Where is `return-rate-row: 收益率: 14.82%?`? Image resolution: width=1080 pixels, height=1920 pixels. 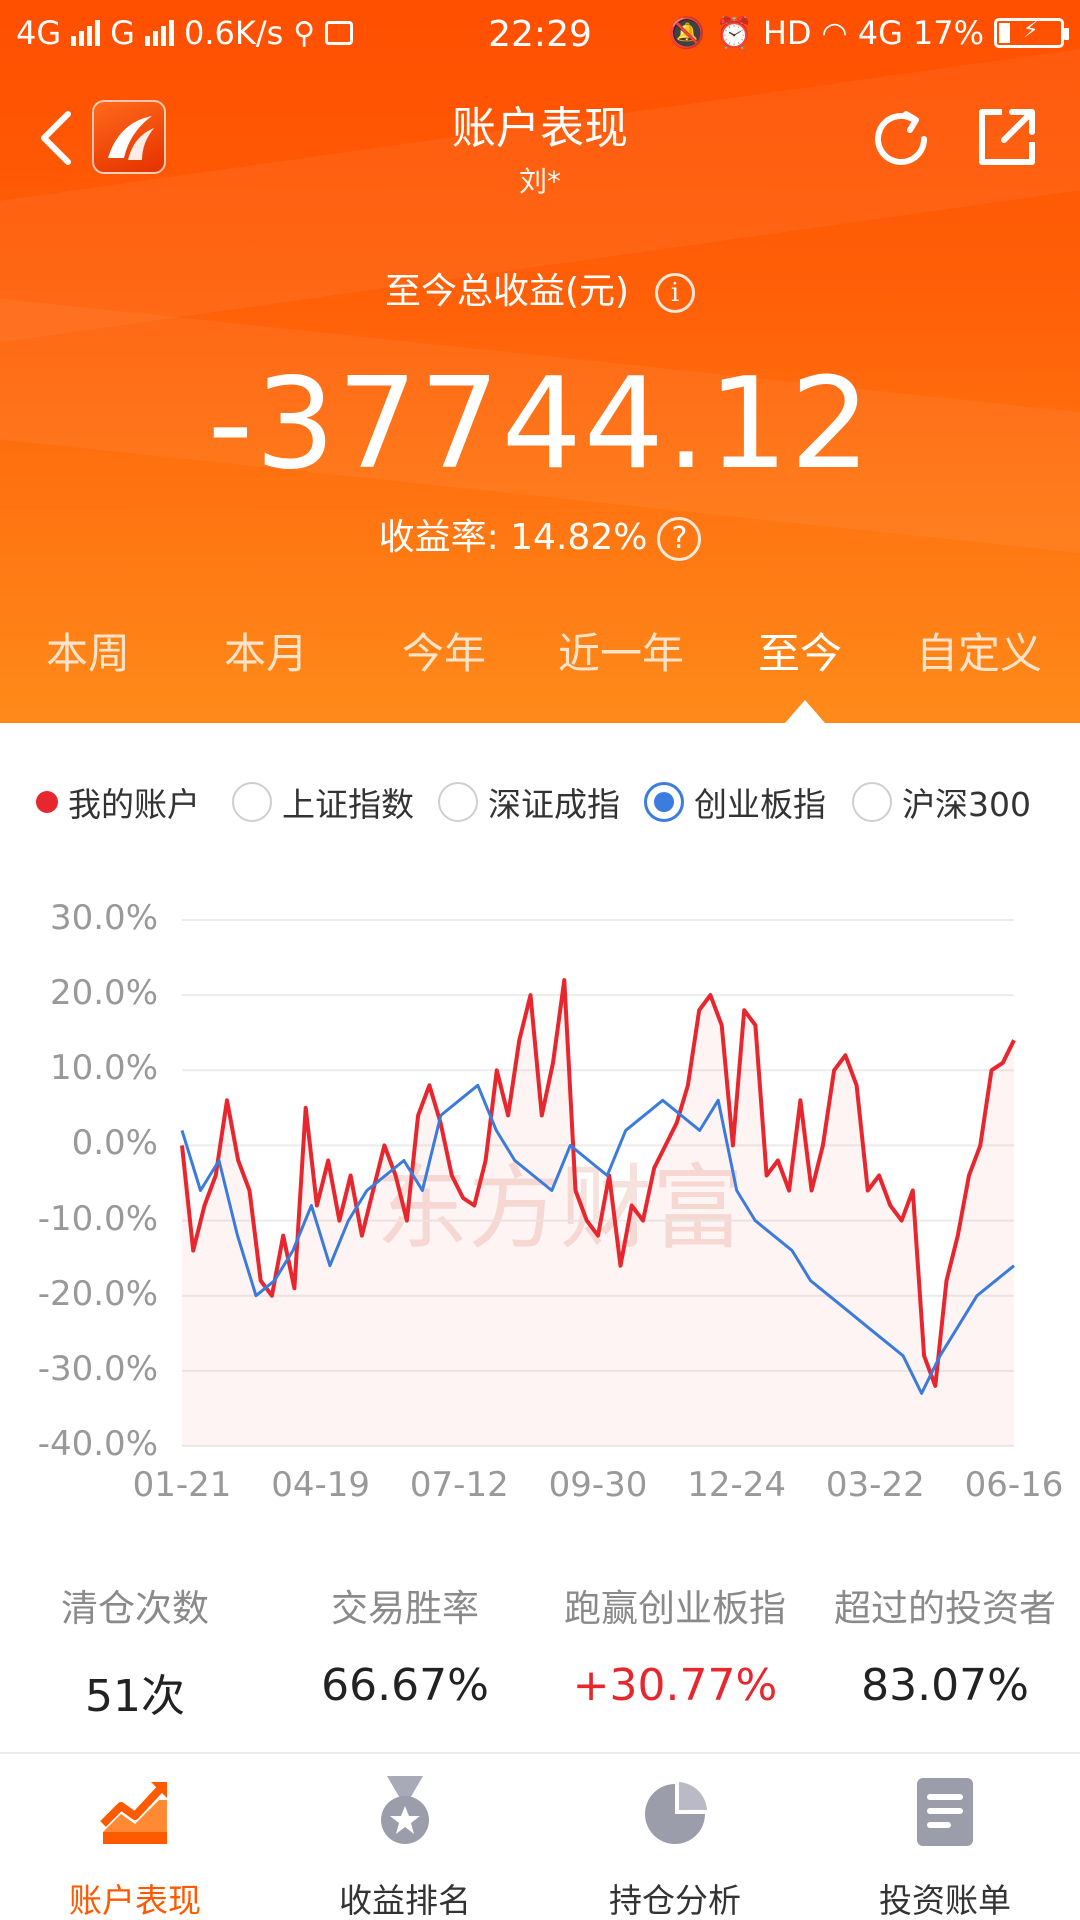 return-rate-row: 收益率: 14.82%? is located at coordinates (540, 534).